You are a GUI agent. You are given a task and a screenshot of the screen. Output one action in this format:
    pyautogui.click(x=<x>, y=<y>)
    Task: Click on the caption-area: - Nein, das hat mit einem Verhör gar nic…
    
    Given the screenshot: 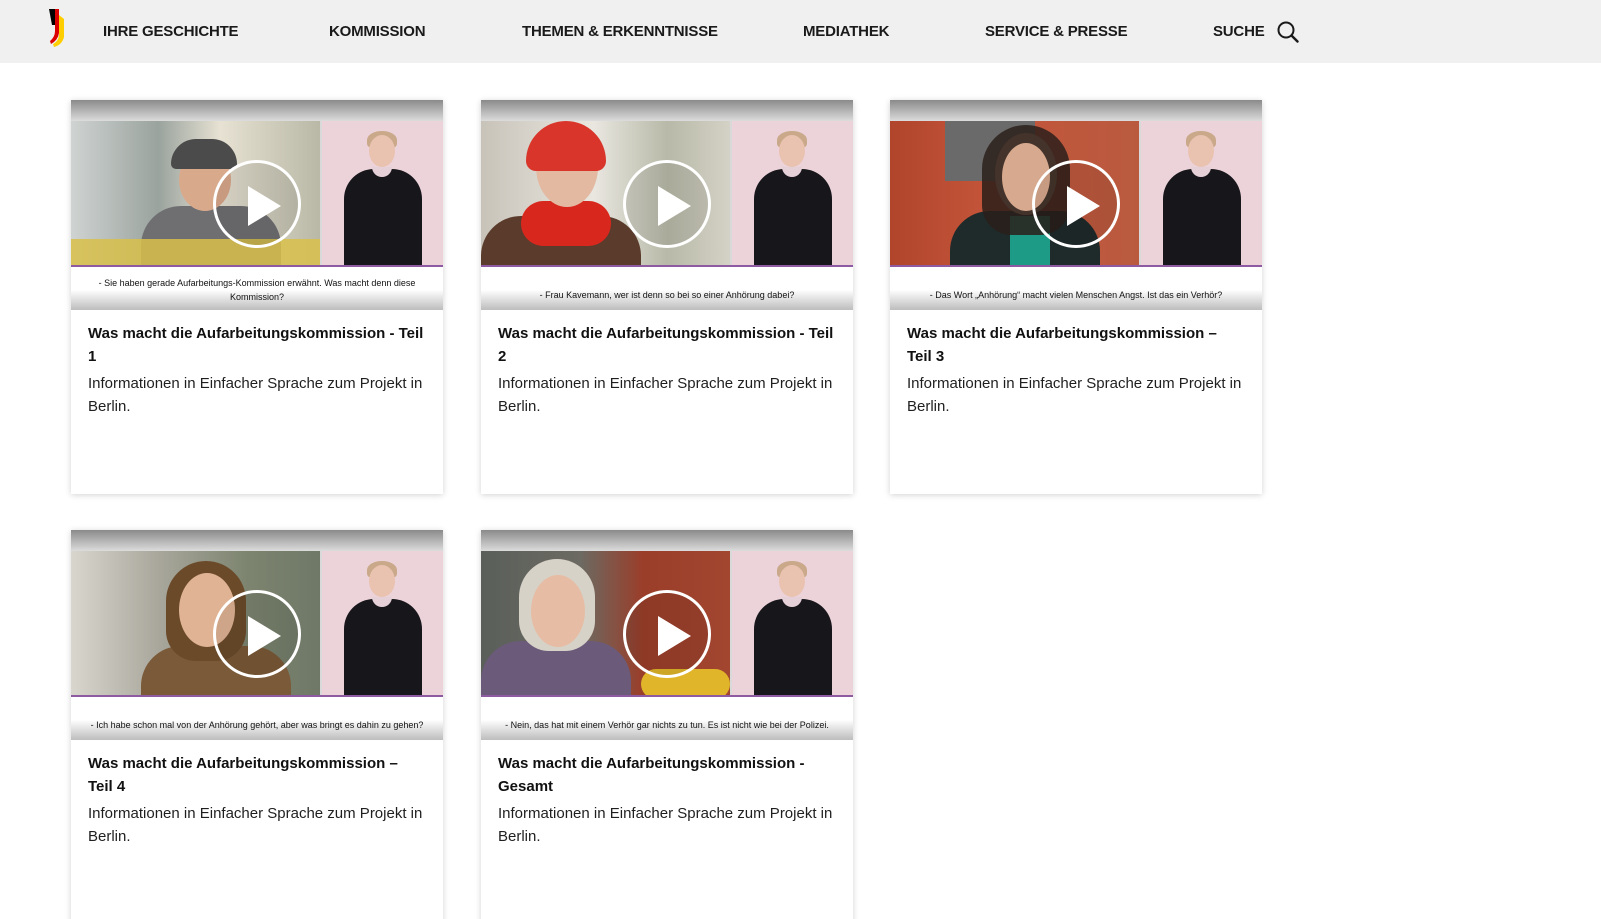 What is the action you would take?
    pyautogui.click(x=667, y=717)
    